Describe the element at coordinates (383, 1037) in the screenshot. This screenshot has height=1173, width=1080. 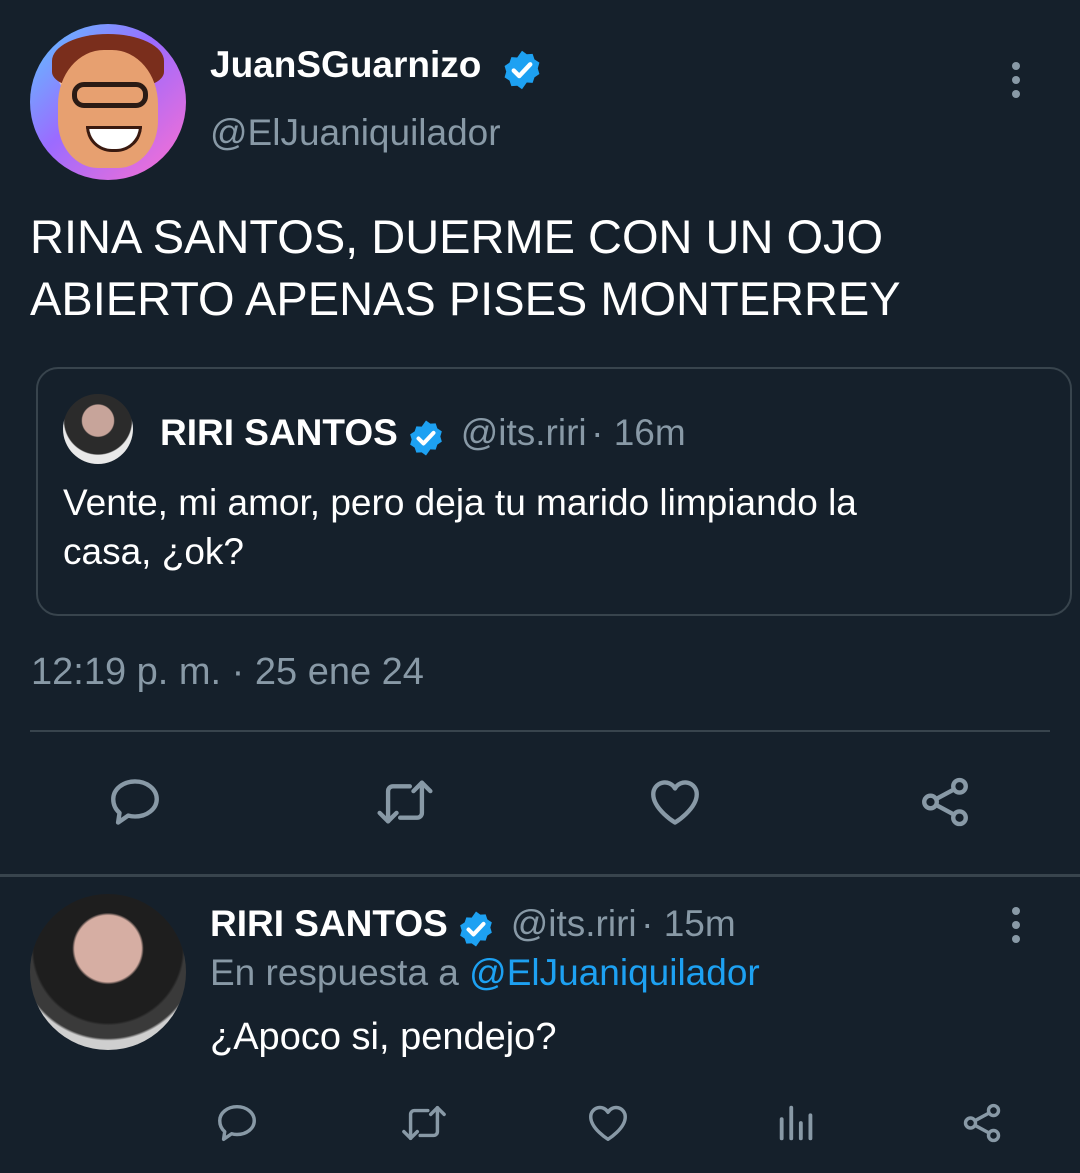
I see `reply-text: ¿Apoco si, pendejo?` at that location.